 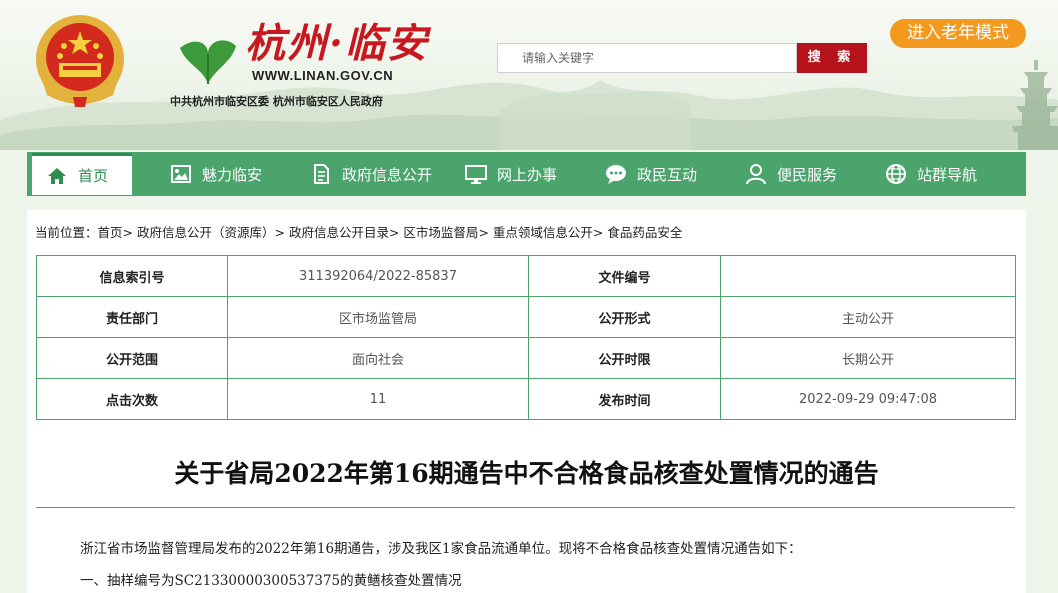 I want to click on info-label: 公开形式, so click(x=624, y=317).